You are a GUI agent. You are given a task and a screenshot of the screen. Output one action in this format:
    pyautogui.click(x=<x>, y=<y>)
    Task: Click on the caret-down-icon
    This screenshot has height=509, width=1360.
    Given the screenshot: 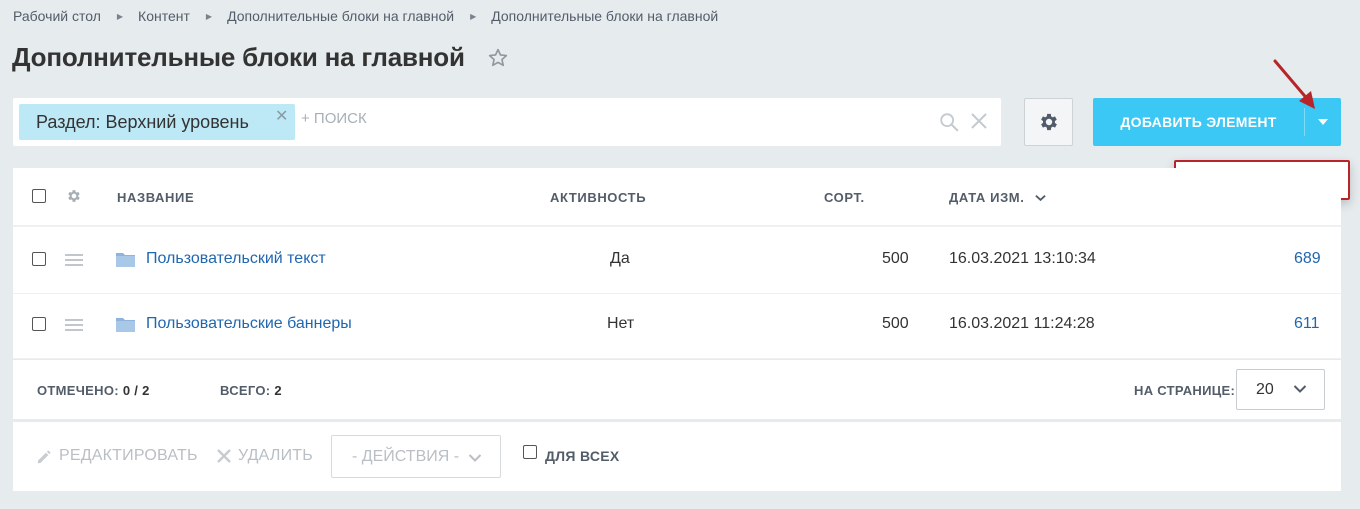 What is the action you would take?
    pyautogui.click(x=1323, y=122)
    